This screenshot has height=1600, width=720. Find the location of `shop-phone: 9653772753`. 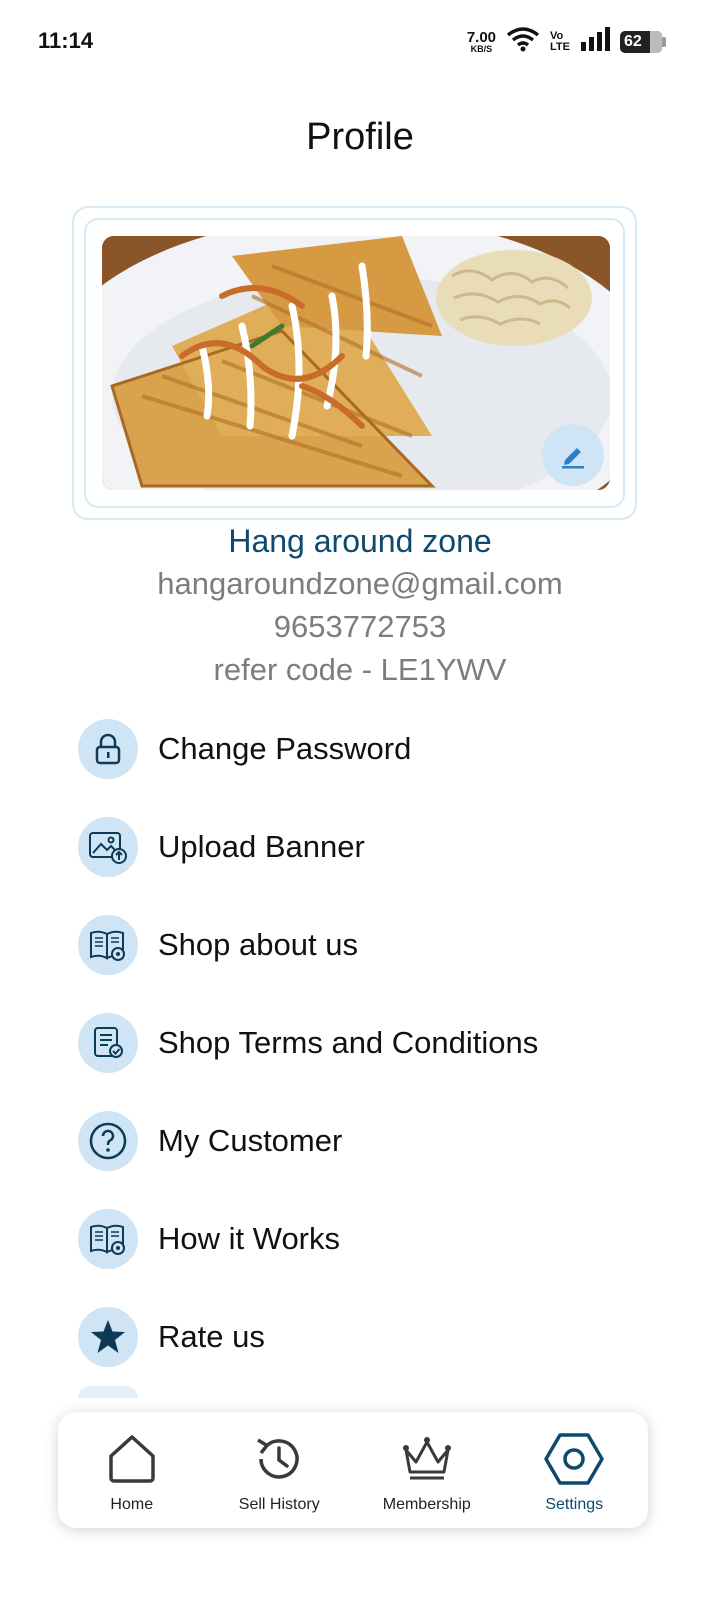

shop-phone: 9653772753 is located at coordinates (360, 626).